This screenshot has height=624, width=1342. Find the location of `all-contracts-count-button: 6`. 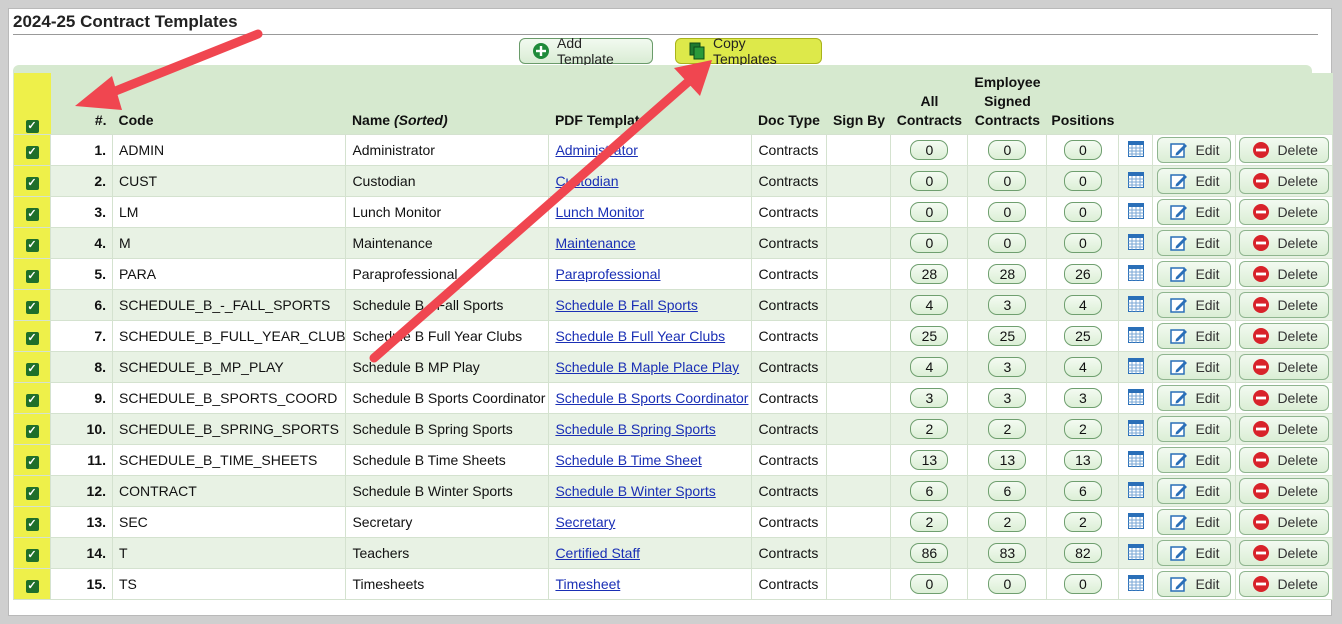

all-contracts-count-button: 6 is located at coordinates (929, 491).